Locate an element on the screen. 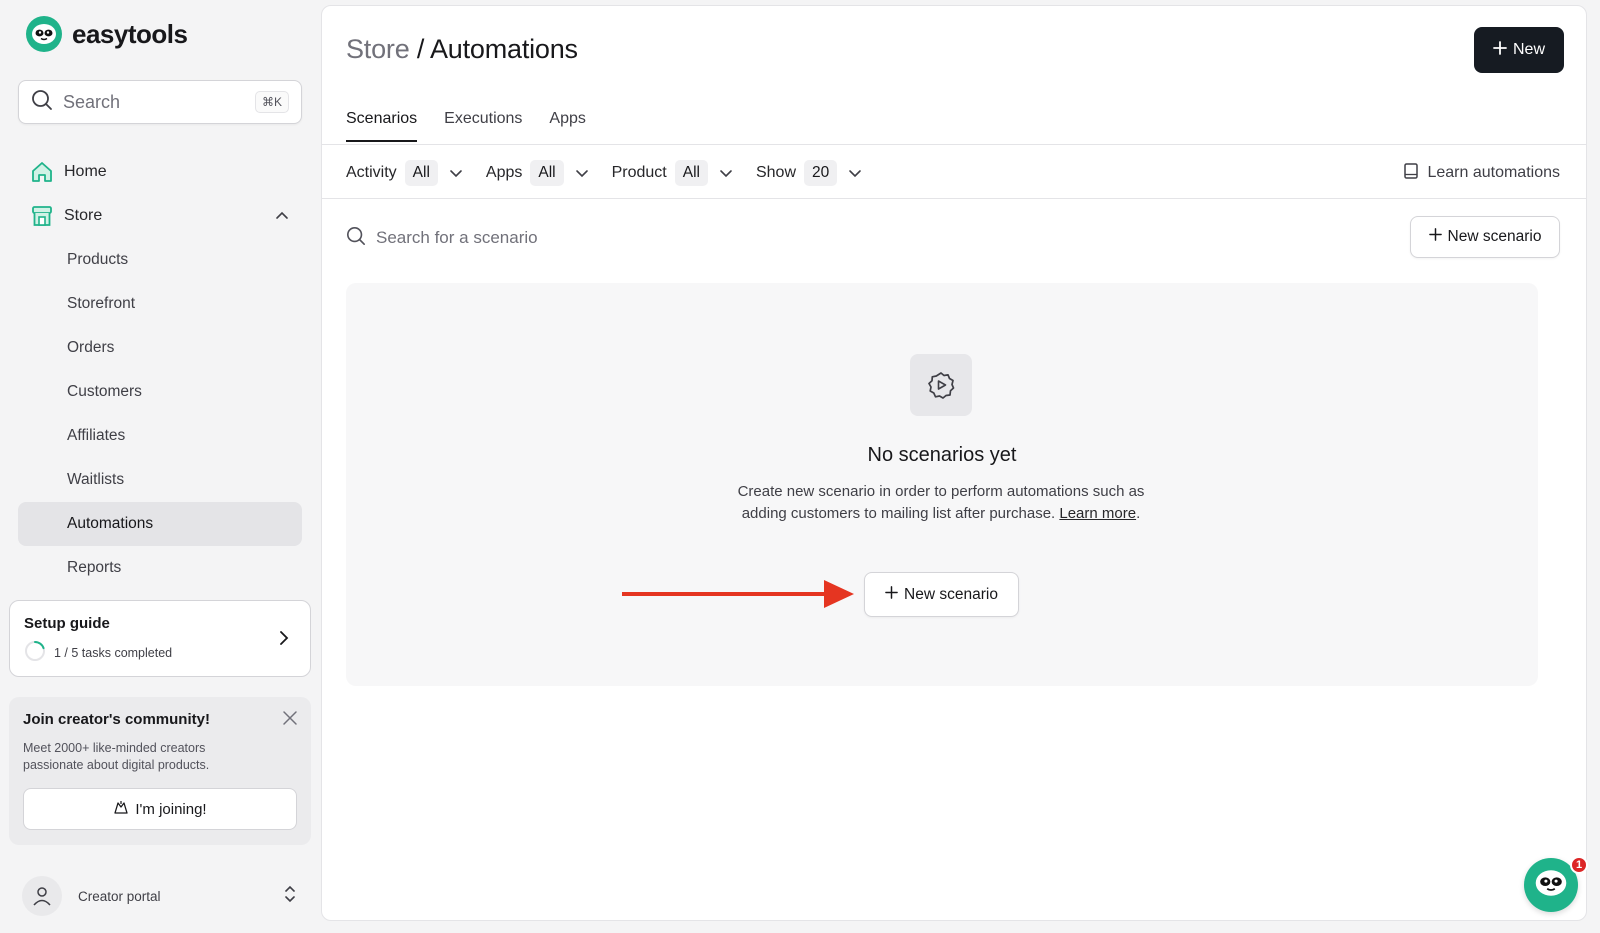  sidebar-item-automations: Automations is located at coordinates (160, 524).